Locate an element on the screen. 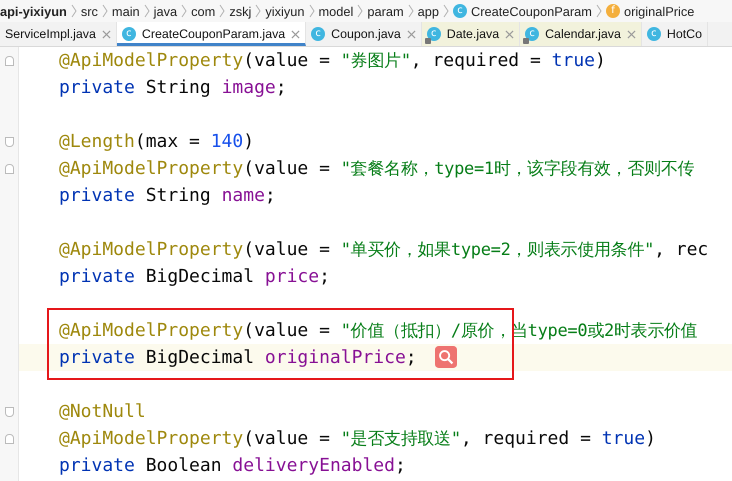  code-line: @NotNull is located at coordinates (102, 412).